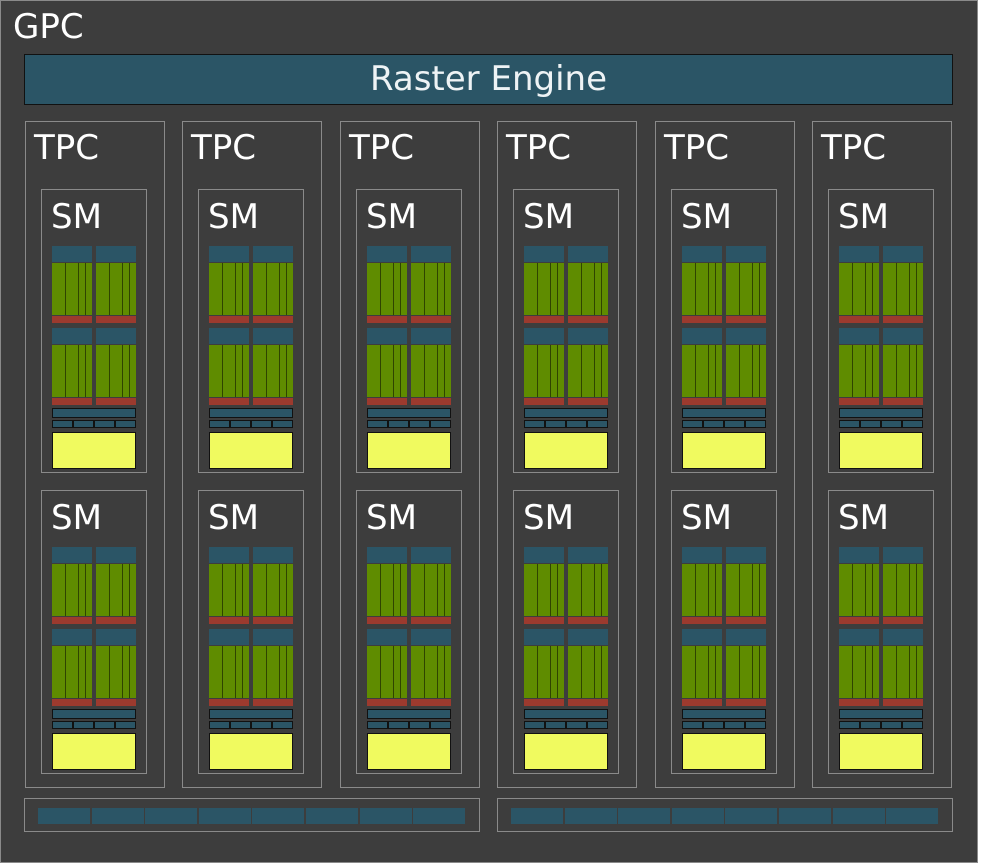 This screenshot has width=981, height=866. I want to click on gpc-label: GPC, so click(48, 27).